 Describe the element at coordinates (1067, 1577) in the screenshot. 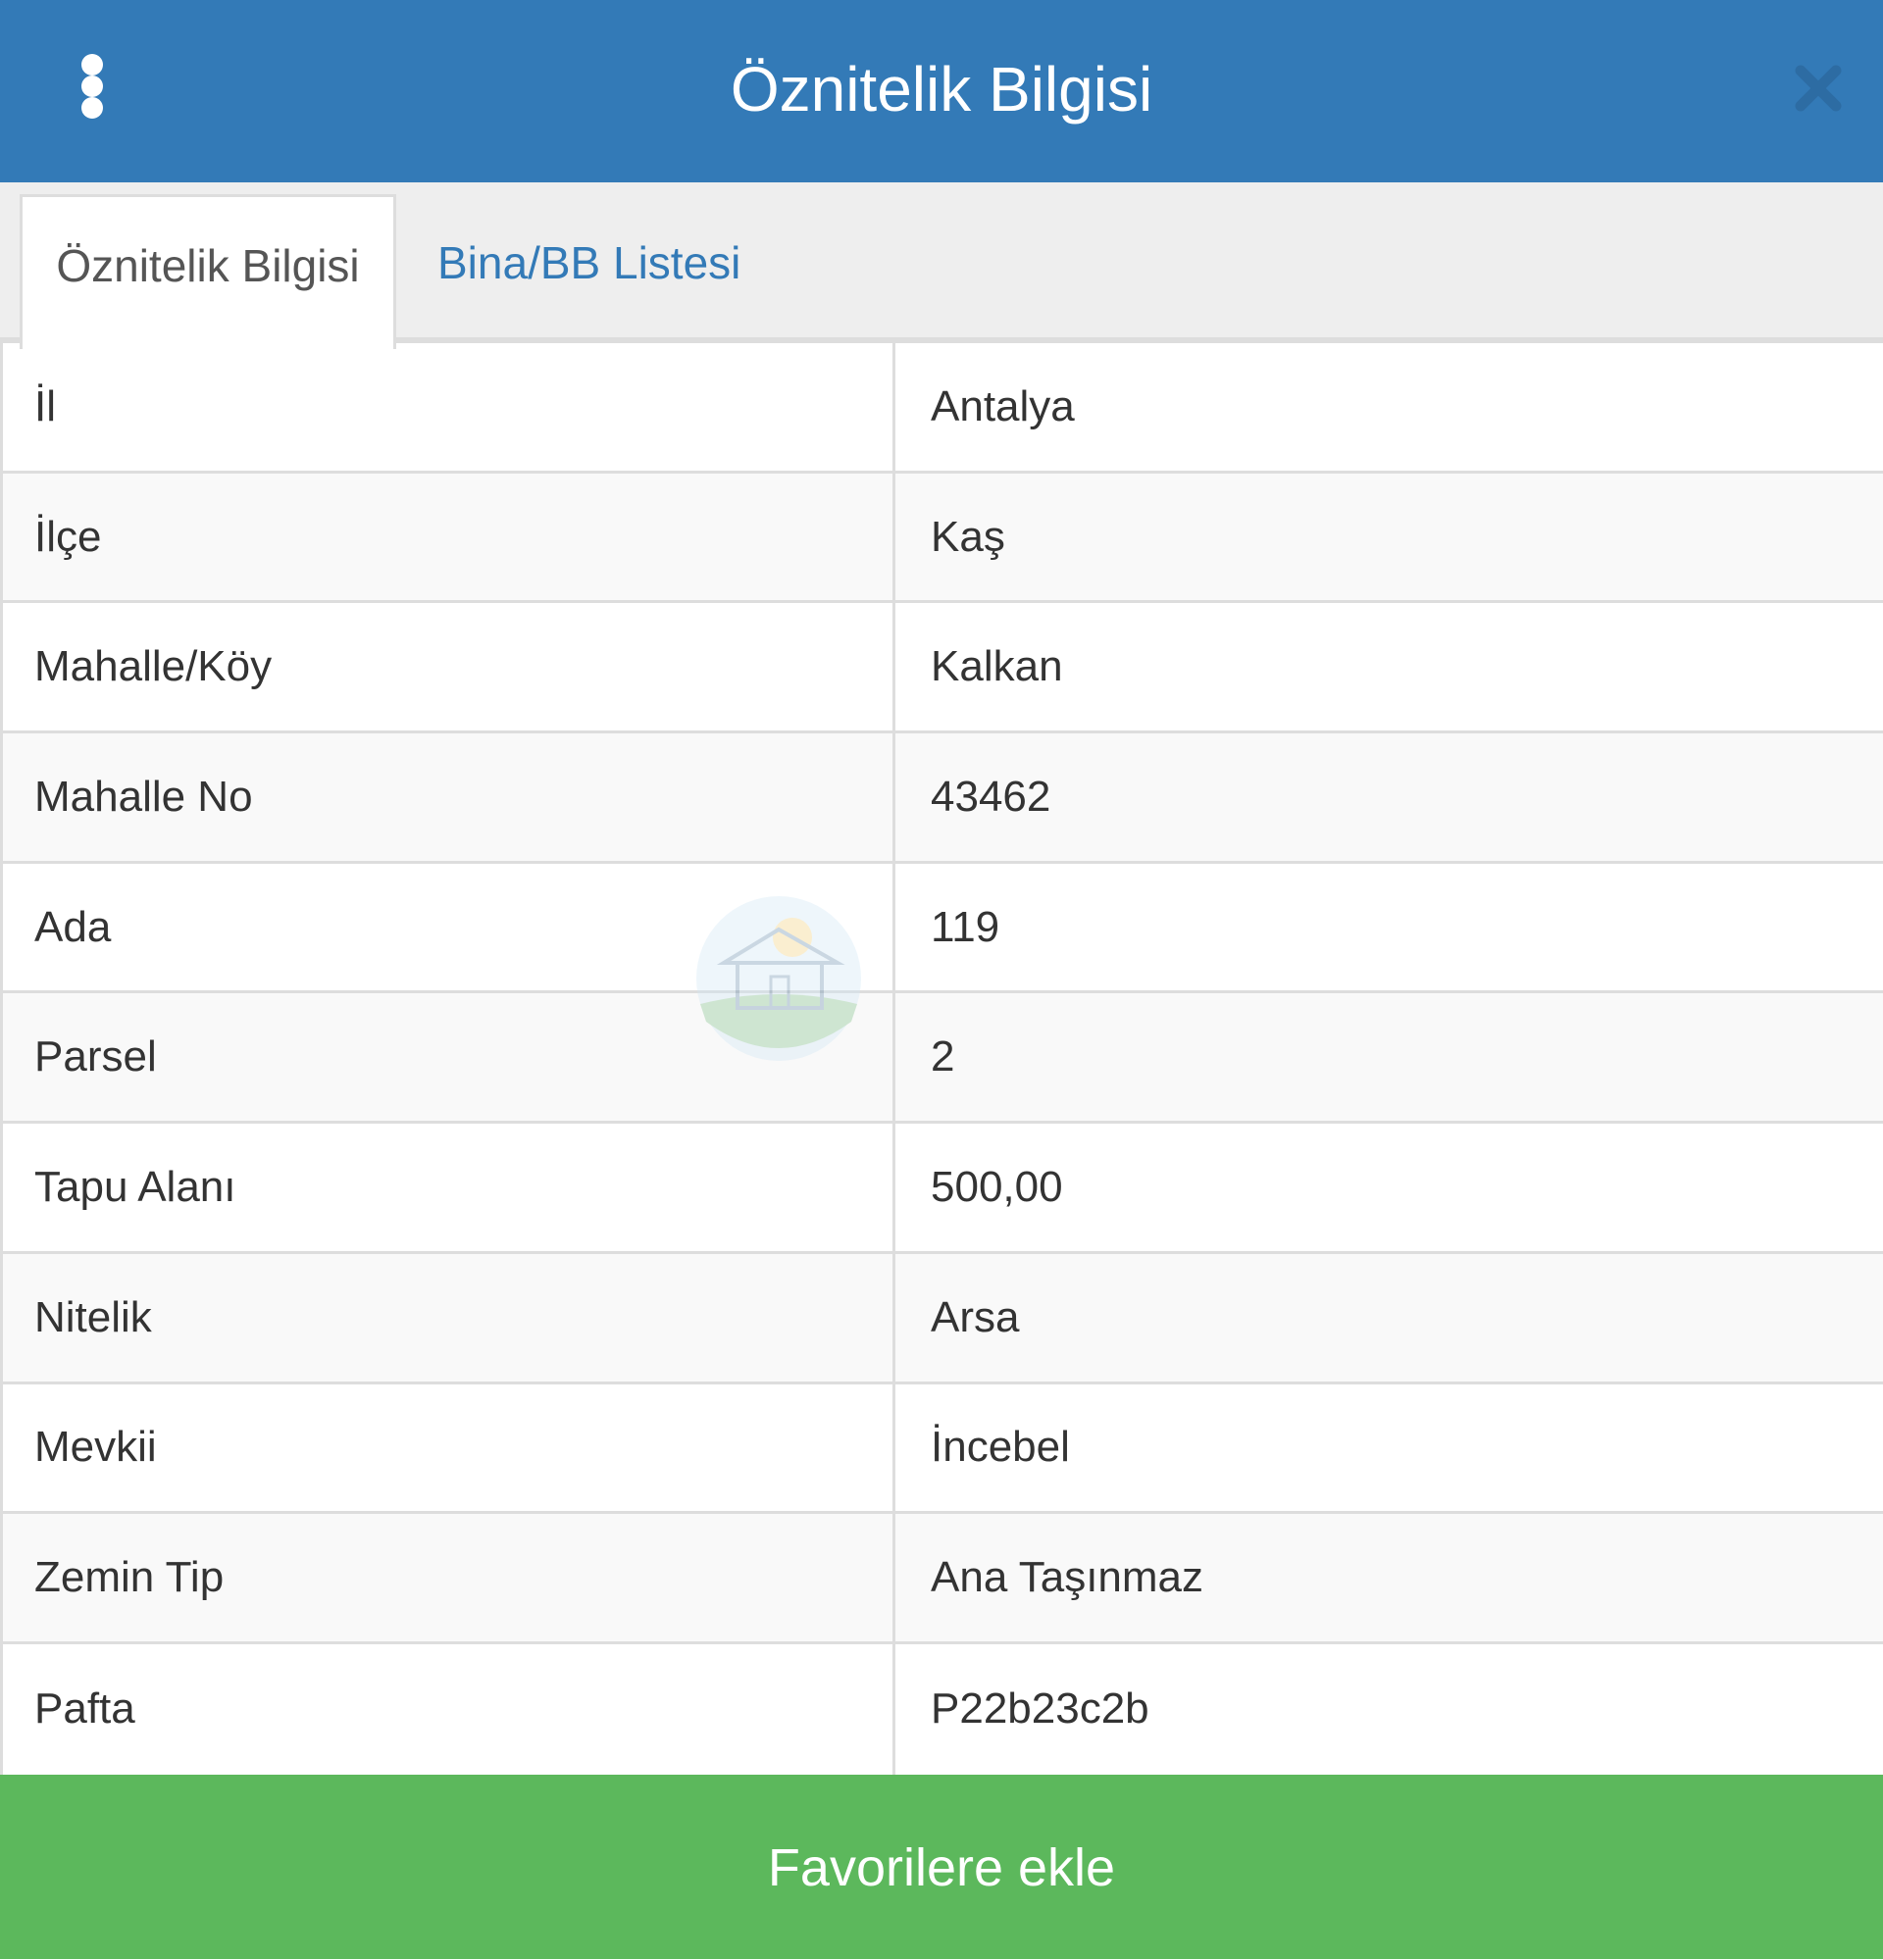

I see `attribute-value: Ana Taşınmaz` at that location.